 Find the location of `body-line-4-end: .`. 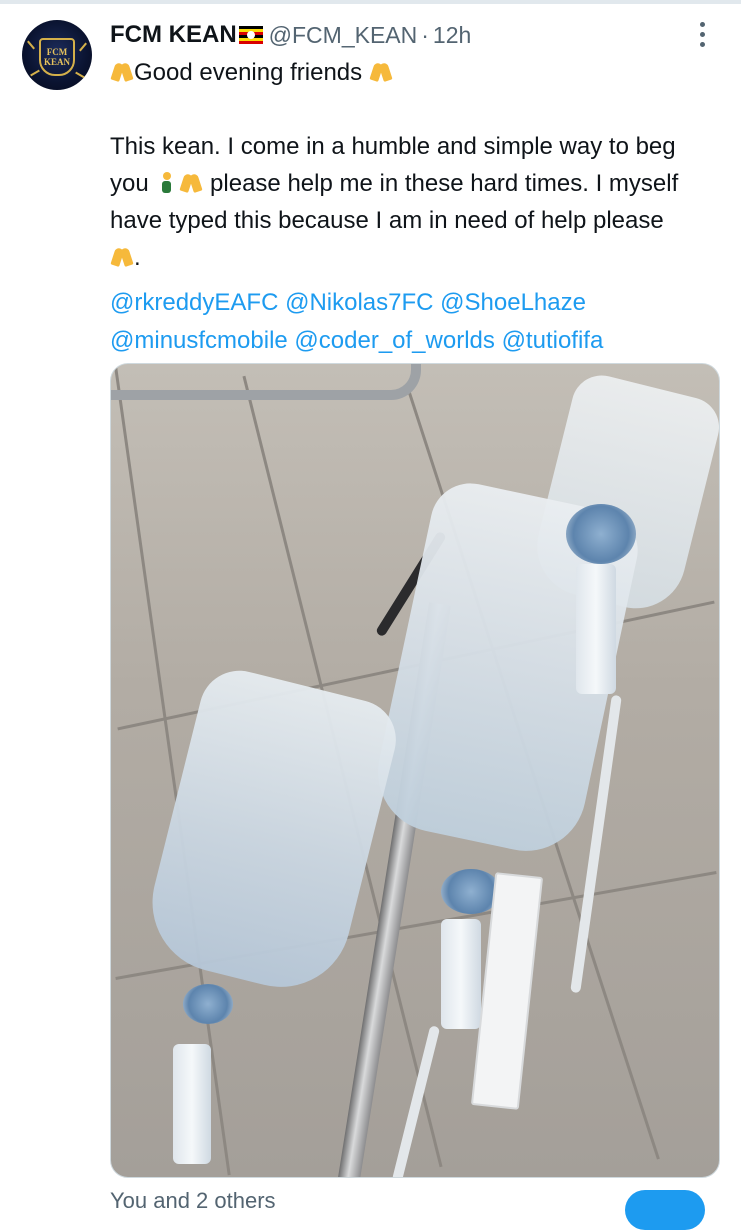

body-line-4-end: . is located at coordinates (137, 257).